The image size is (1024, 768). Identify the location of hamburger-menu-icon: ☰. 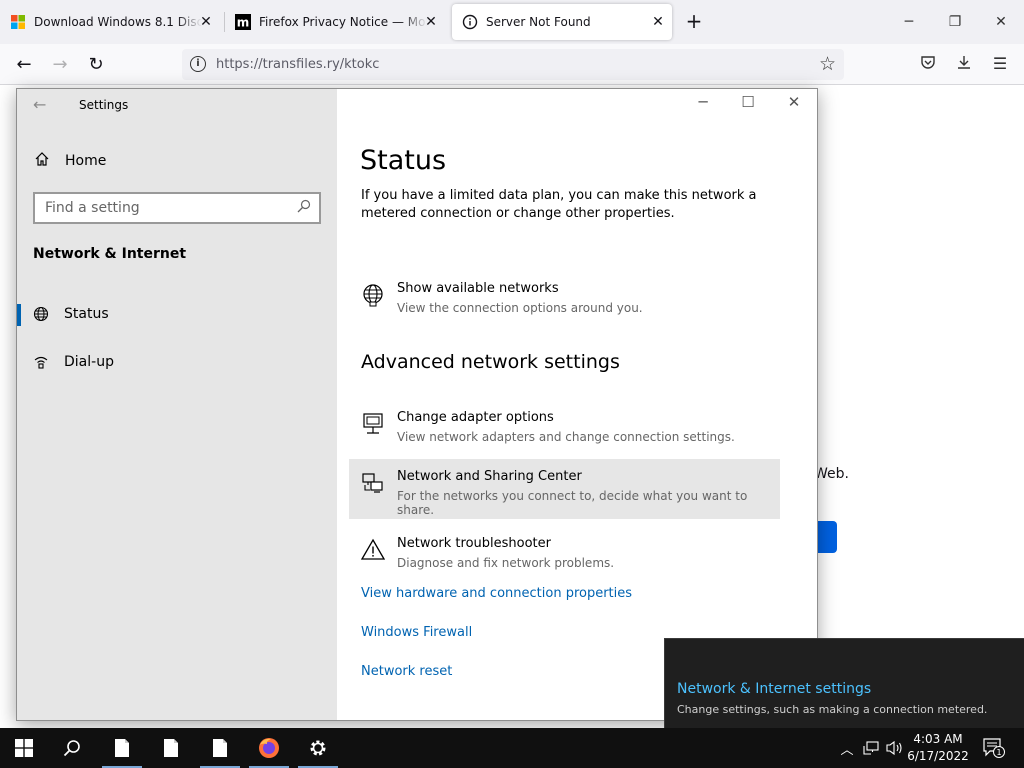
(1000, 64).